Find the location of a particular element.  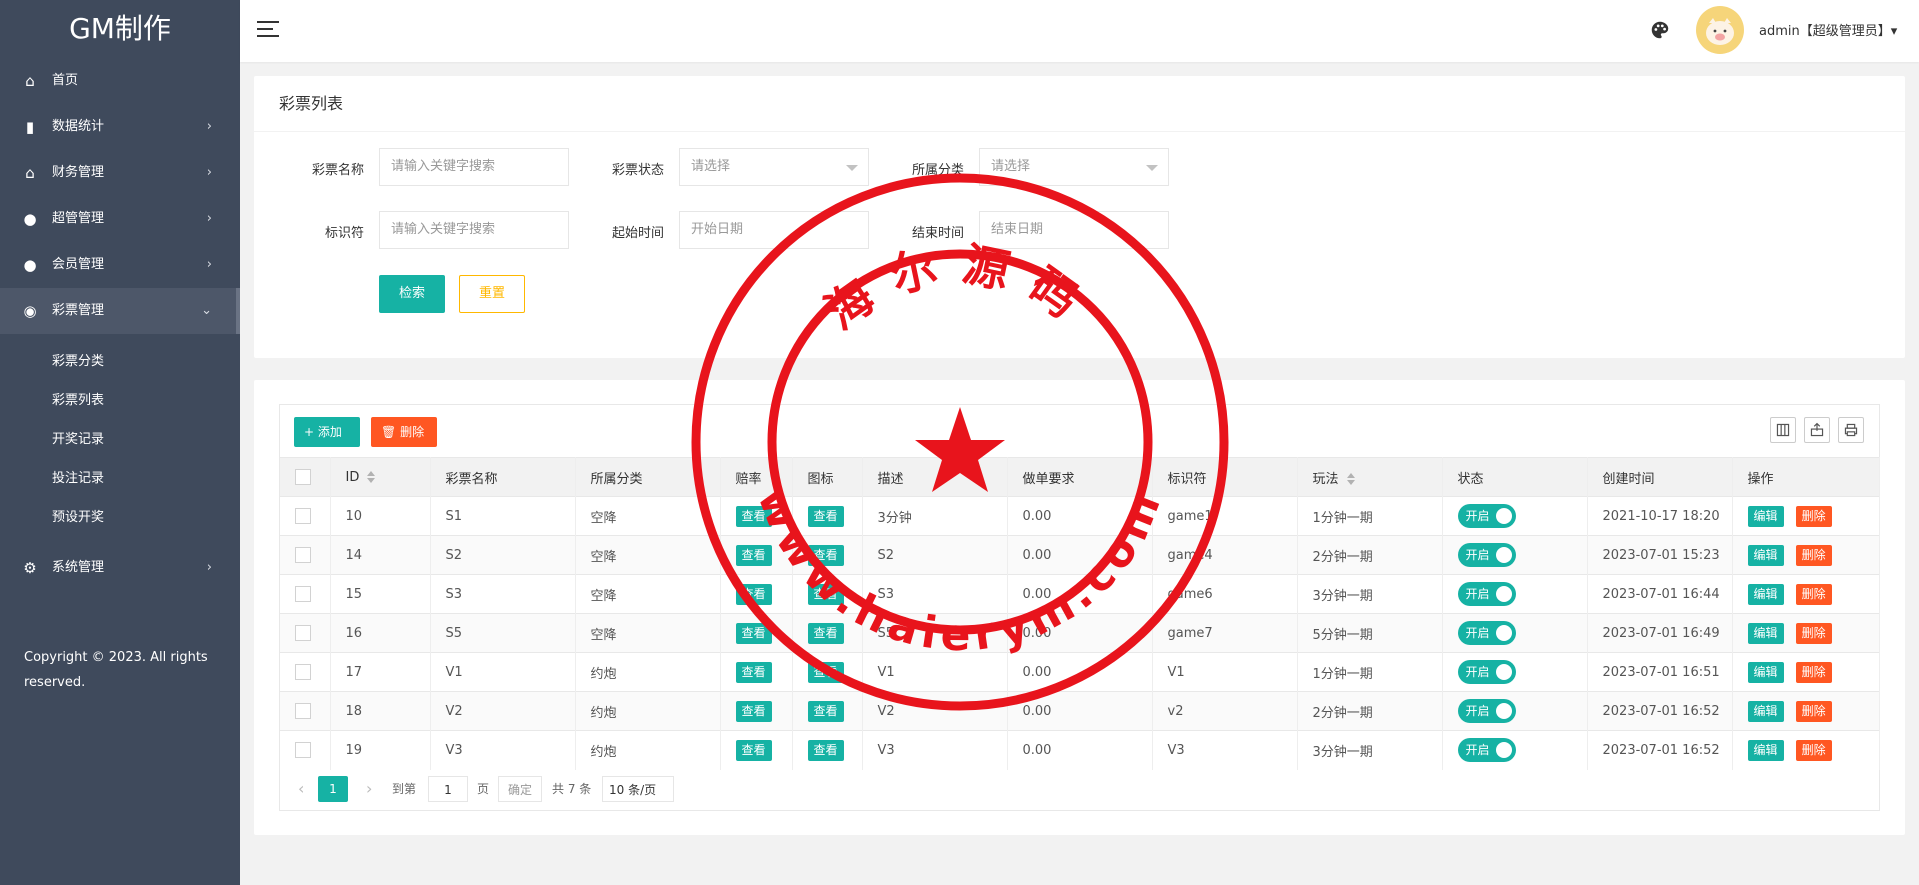

sidebar-item-members: ● 会员管理 › is located at coordinates (120, 265).